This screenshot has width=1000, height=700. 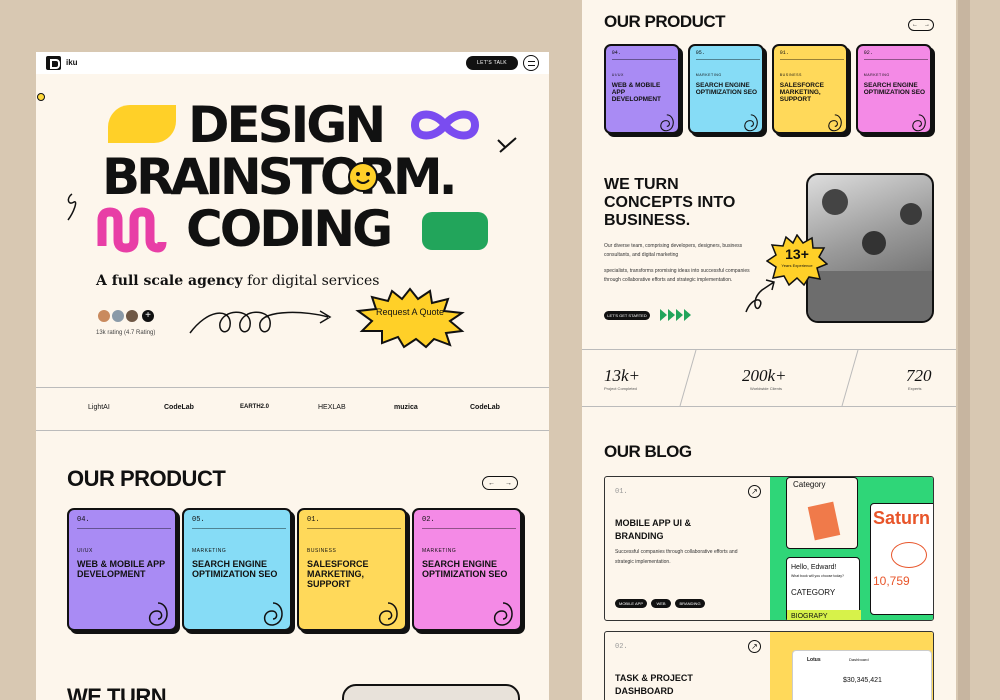 I want to click on mock-balance: $30,345,421, so click(x=862, y=680).